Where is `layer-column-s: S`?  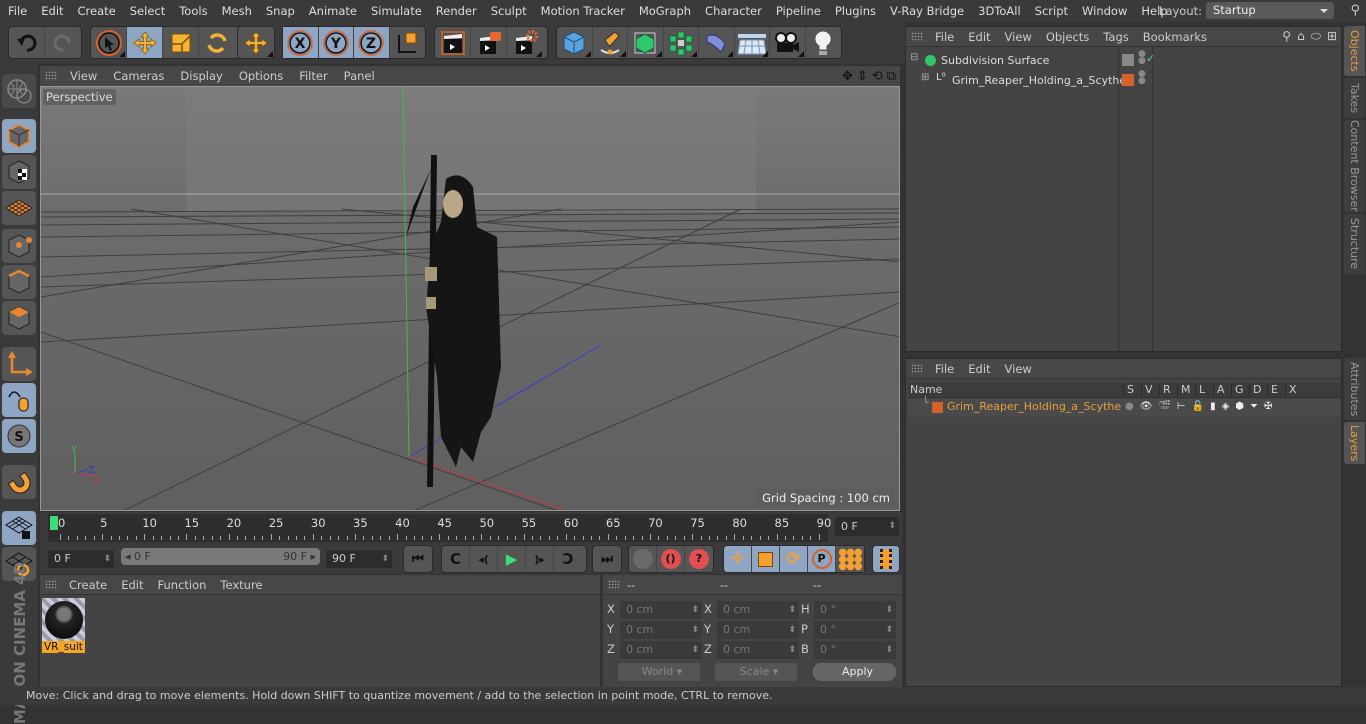
layer-column-s: S is located at coordinates (1128, 389).